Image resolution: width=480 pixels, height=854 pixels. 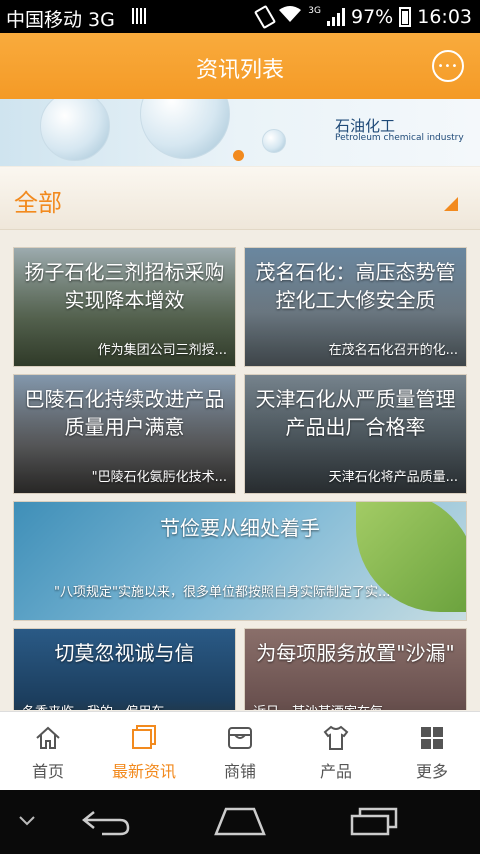 What do you see at coordinates (274, 141) in the screenshot?
I see `small-bubble-image` at bounding box center [274, 141].